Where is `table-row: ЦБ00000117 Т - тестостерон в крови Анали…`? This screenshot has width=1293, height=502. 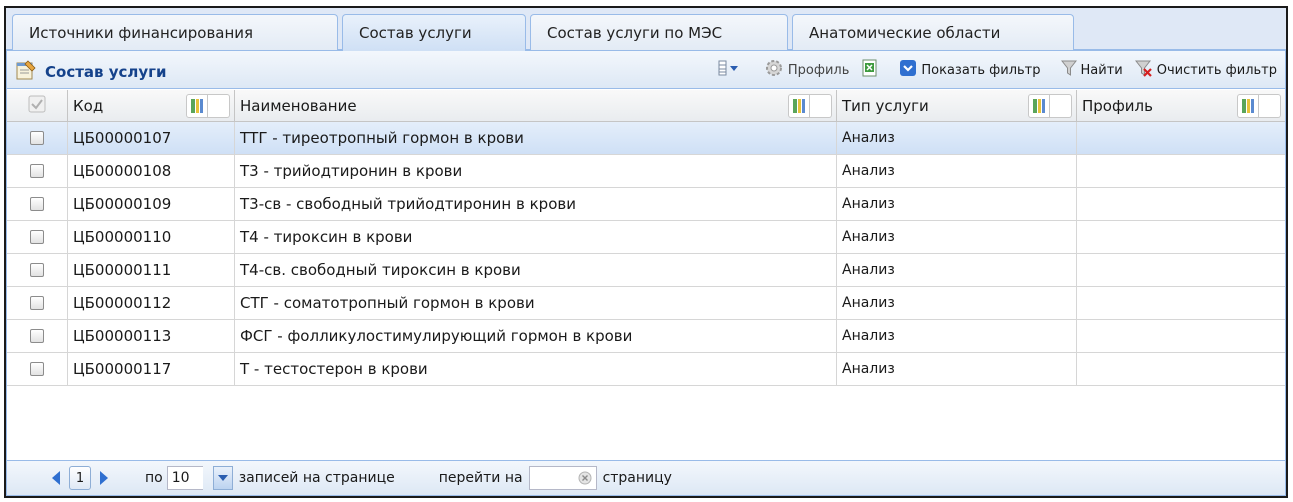 table-row: ЦБ00000117 Т - тестостерон в крови Анали… is located at coordinates (646, 369).